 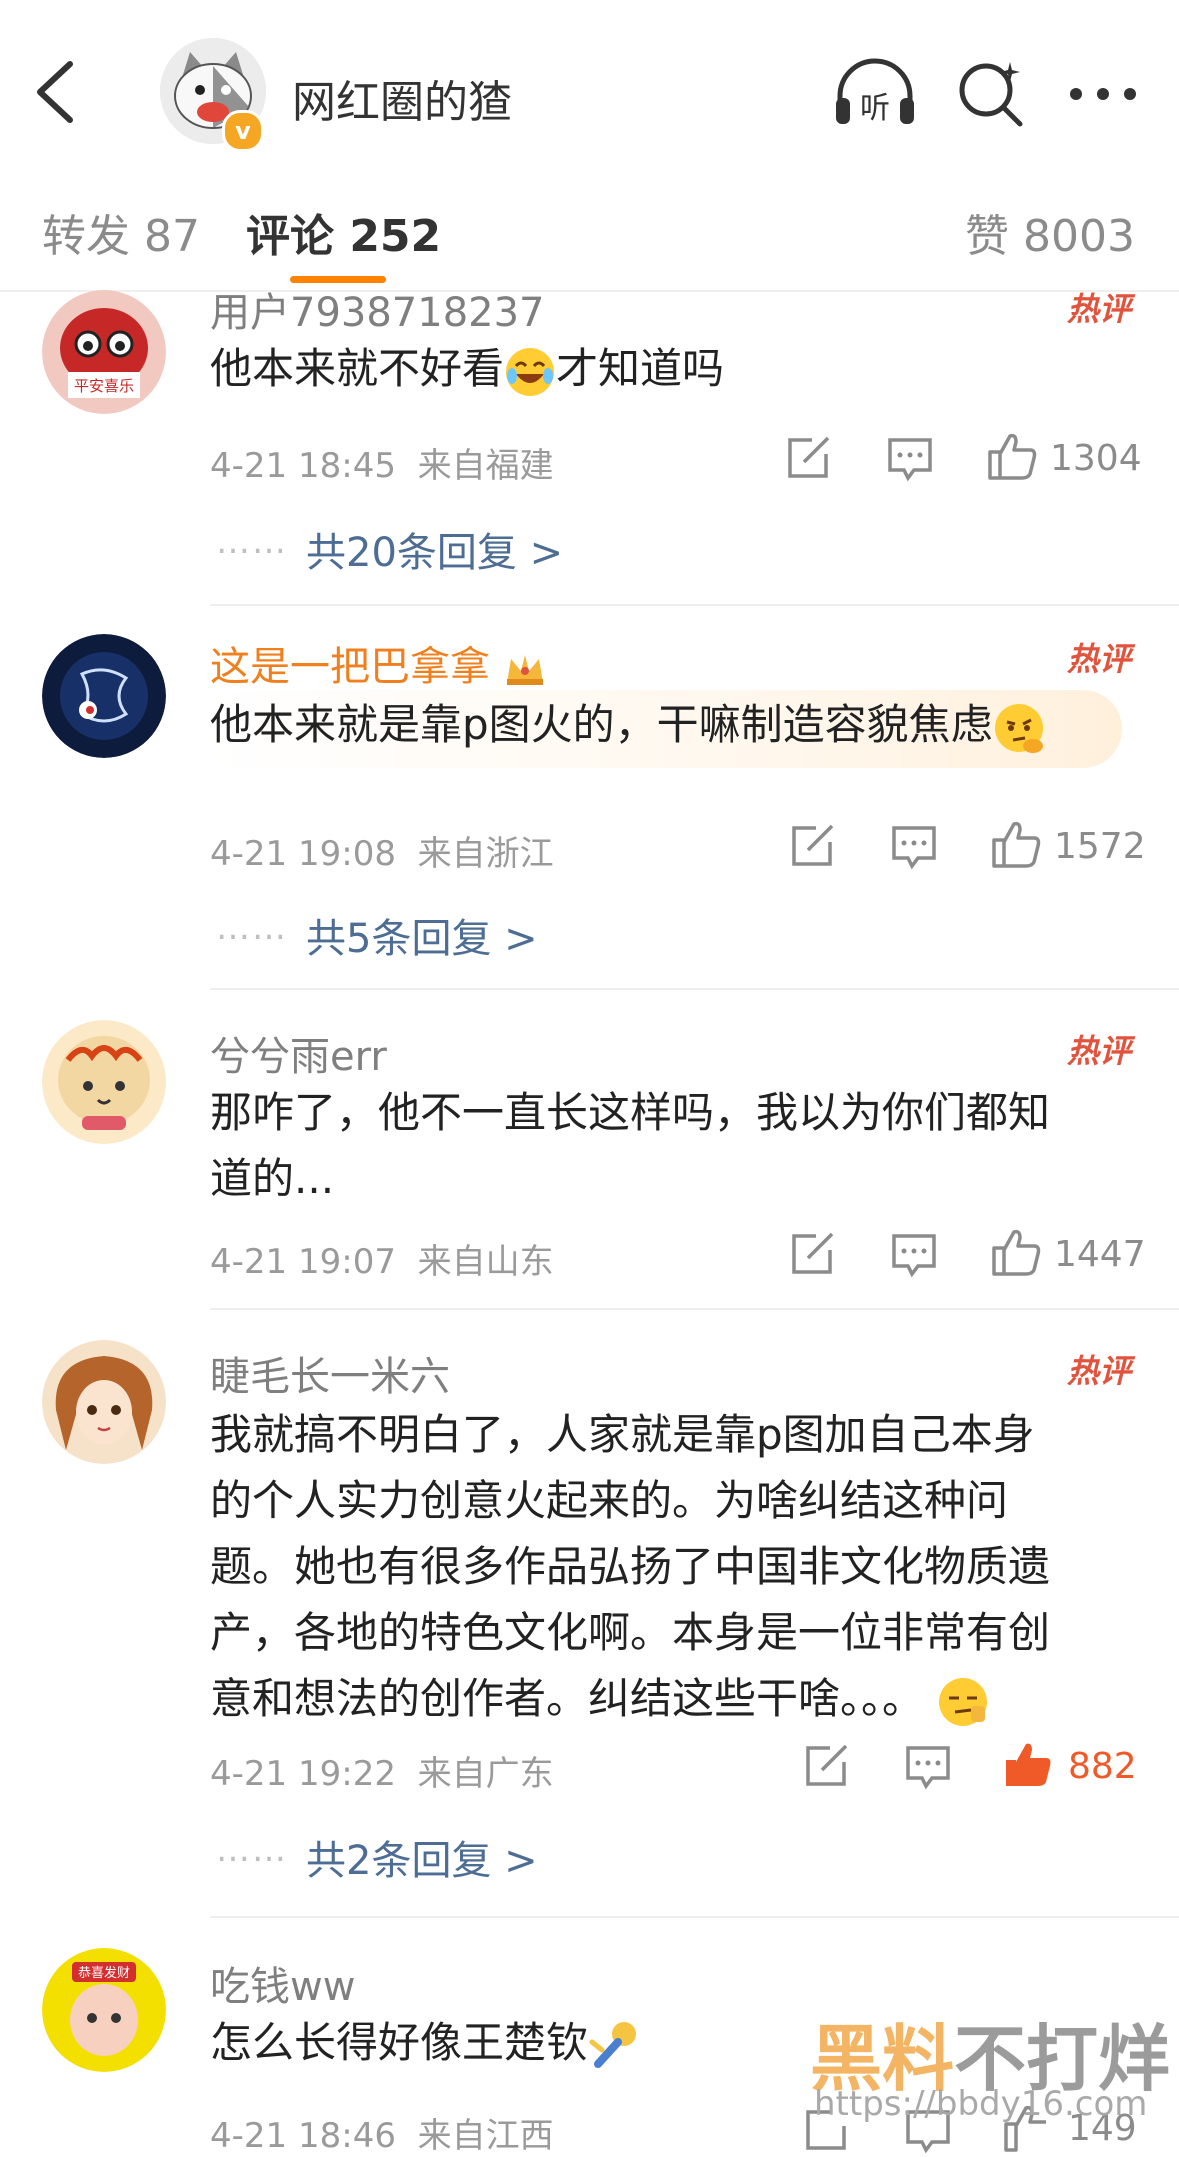 I want to click on crown-icon, so click(x=524, y=670).